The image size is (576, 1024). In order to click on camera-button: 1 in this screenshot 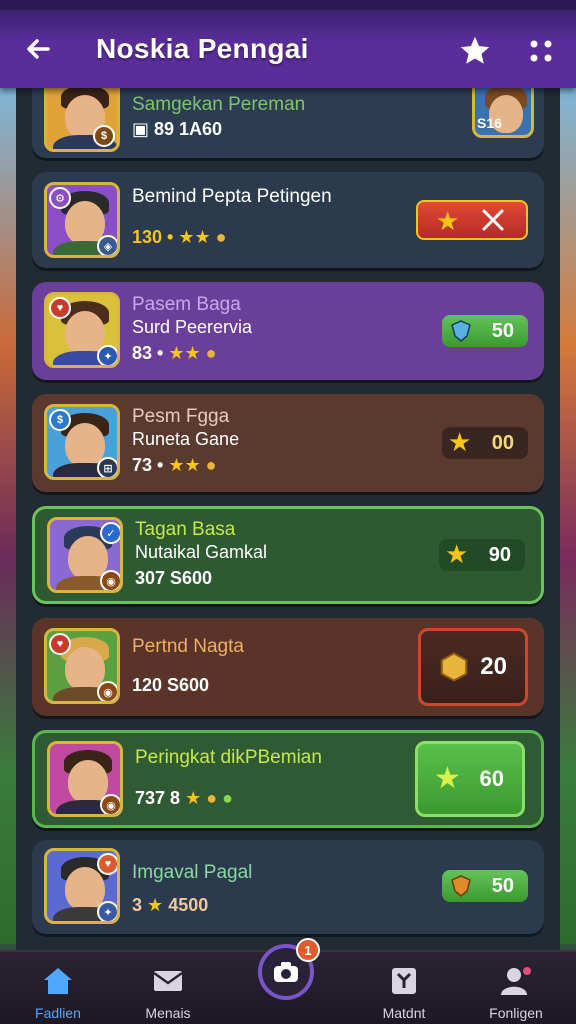, I will do `click(289, 969)`.